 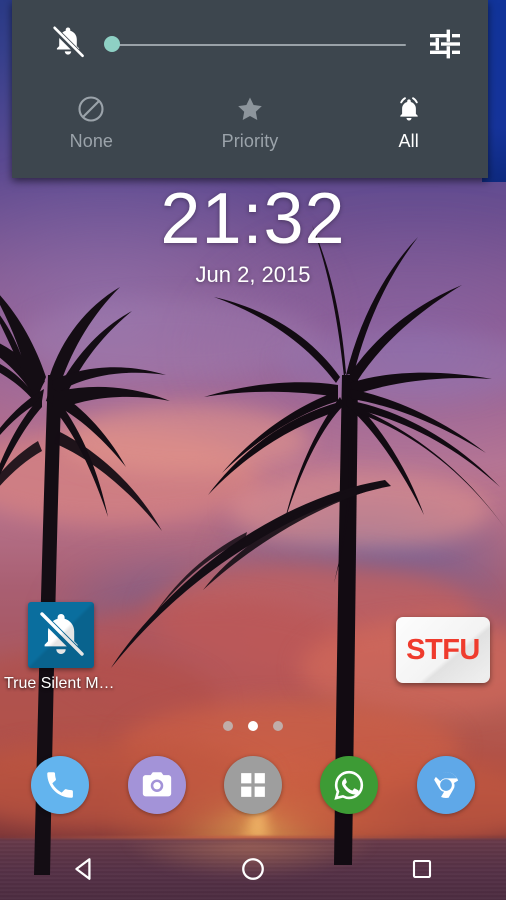 I want to click on mode-label-priority: Priority, so click(x=250, y=141).